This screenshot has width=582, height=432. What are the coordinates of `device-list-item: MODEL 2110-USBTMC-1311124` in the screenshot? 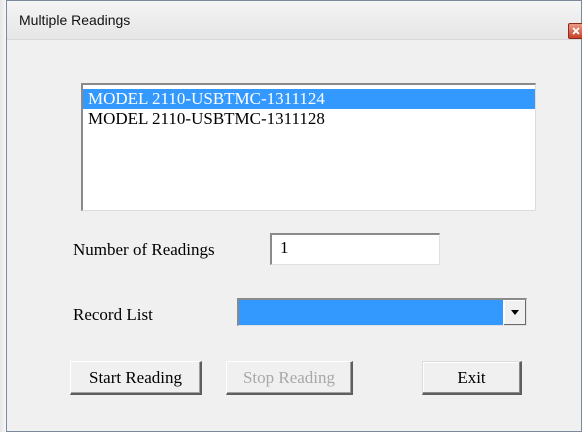 It's located at (309, 99).